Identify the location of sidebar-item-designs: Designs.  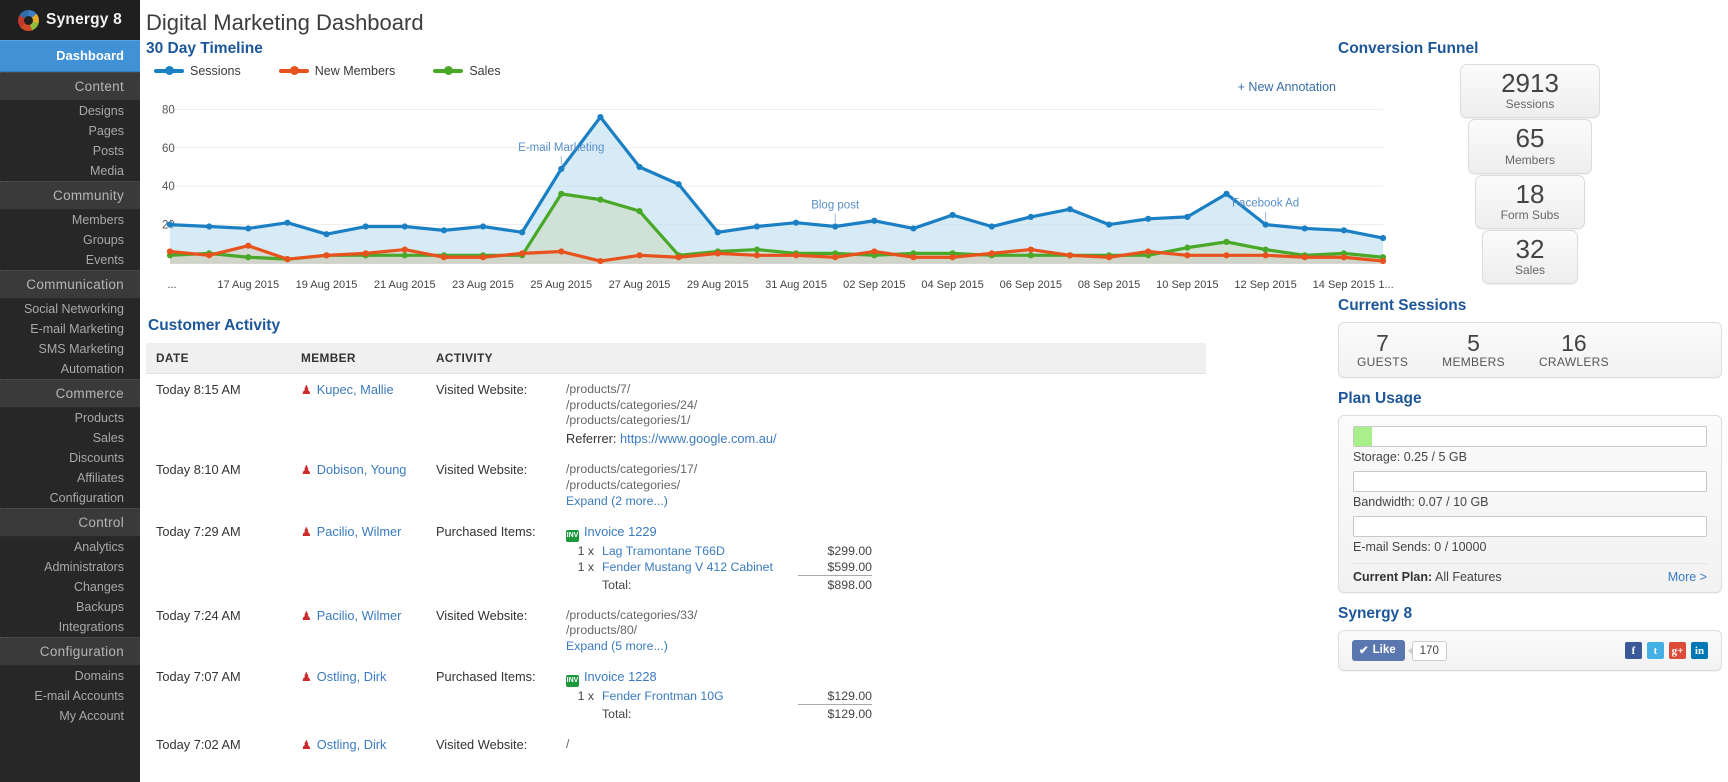
(70, 111).